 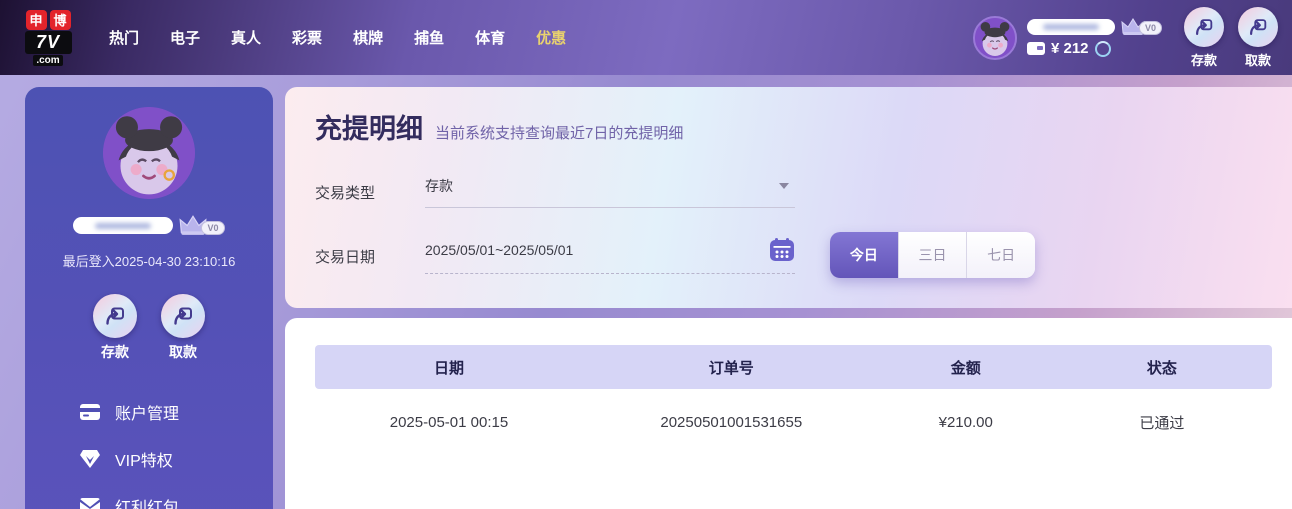 I want to click on page-subtitle: 当前系统支持查询最近7日的充提明细, so click(x=559, y=133).